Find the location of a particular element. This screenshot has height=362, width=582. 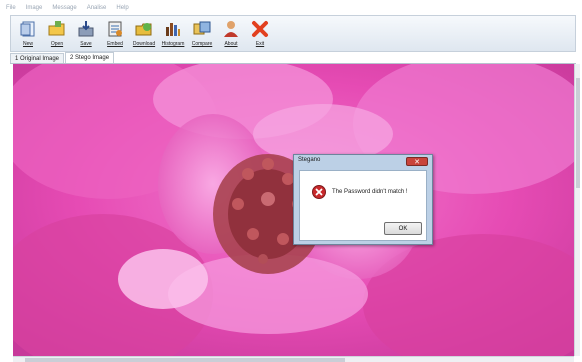

menu-help: Help is located at coordinates (122, 8).